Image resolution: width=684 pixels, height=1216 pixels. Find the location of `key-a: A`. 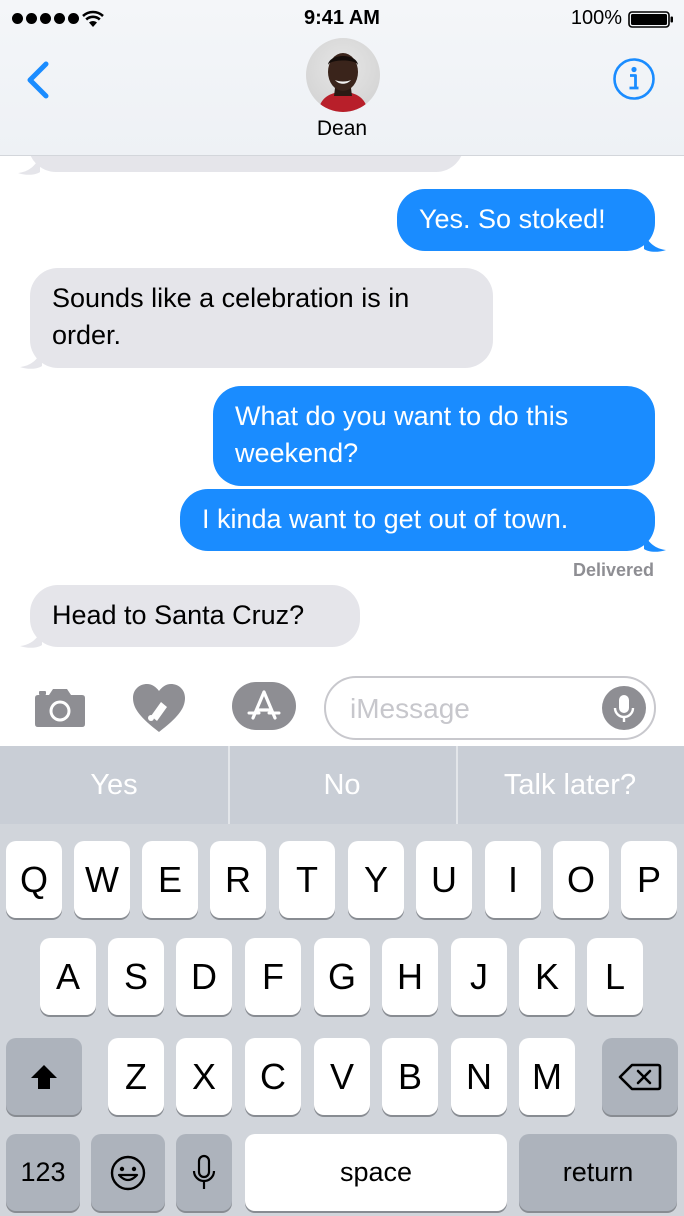

key-a: A is located at coordinates (68, 976).